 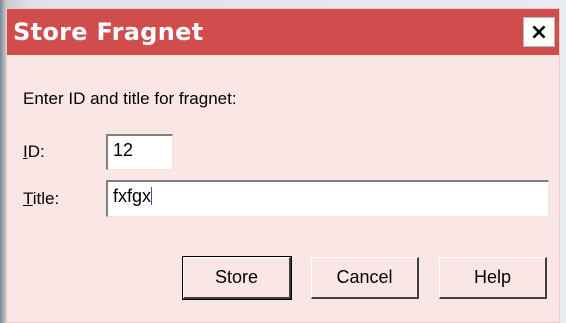 I want to click on id-label: ID:, so click(x=34, y=152).